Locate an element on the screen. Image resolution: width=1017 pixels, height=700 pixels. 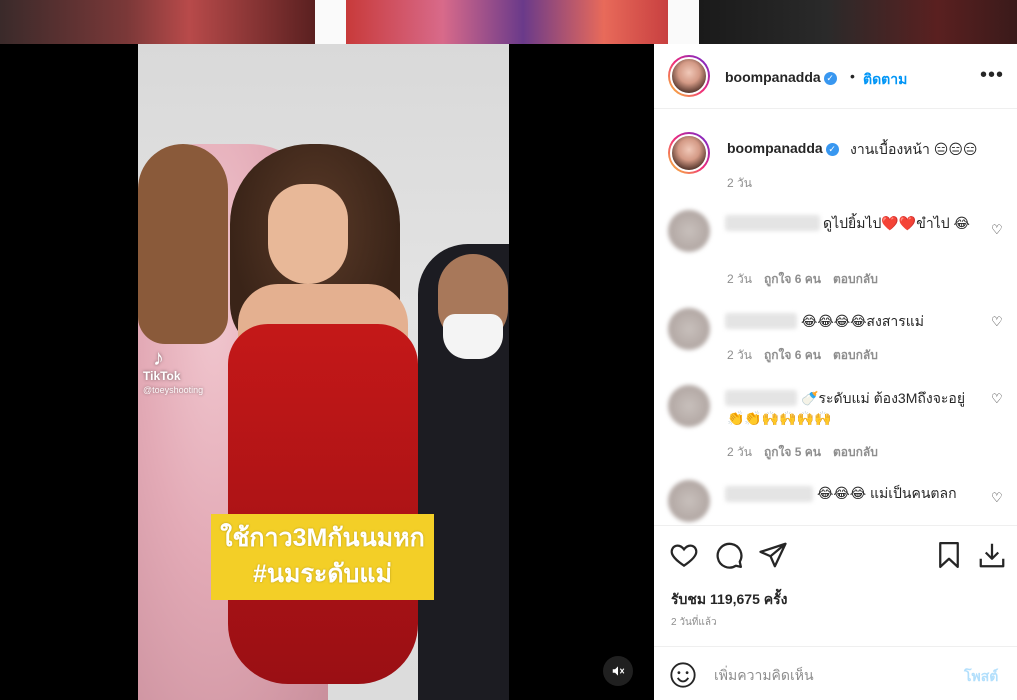
comment-text: 😂😂😂😂สงสารแม่ is located at coordinates (862, 321).